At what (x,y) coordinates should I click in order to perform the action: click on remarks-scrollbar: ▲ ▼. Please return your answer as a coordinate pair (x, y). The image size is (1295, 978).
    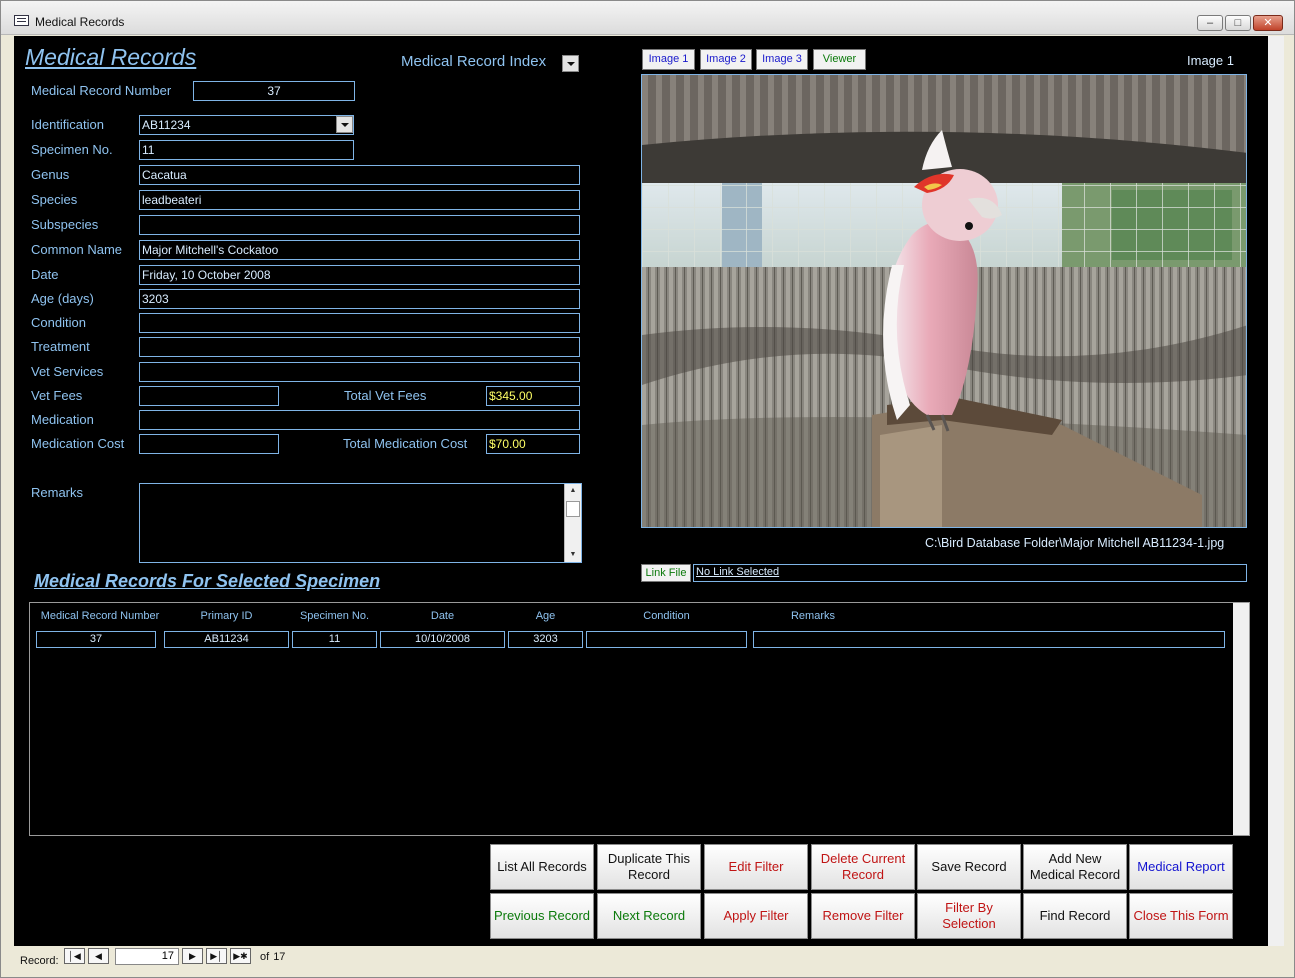
    Looking at the image, I should click on (572, 523).